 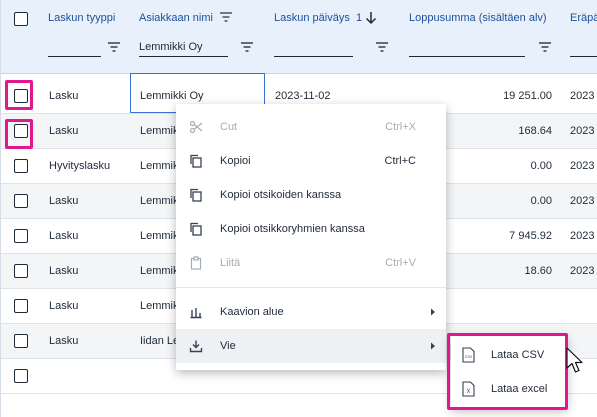 I want to click on filter-input-customer: Lemmikki Oy, so click(x=171, y=47).